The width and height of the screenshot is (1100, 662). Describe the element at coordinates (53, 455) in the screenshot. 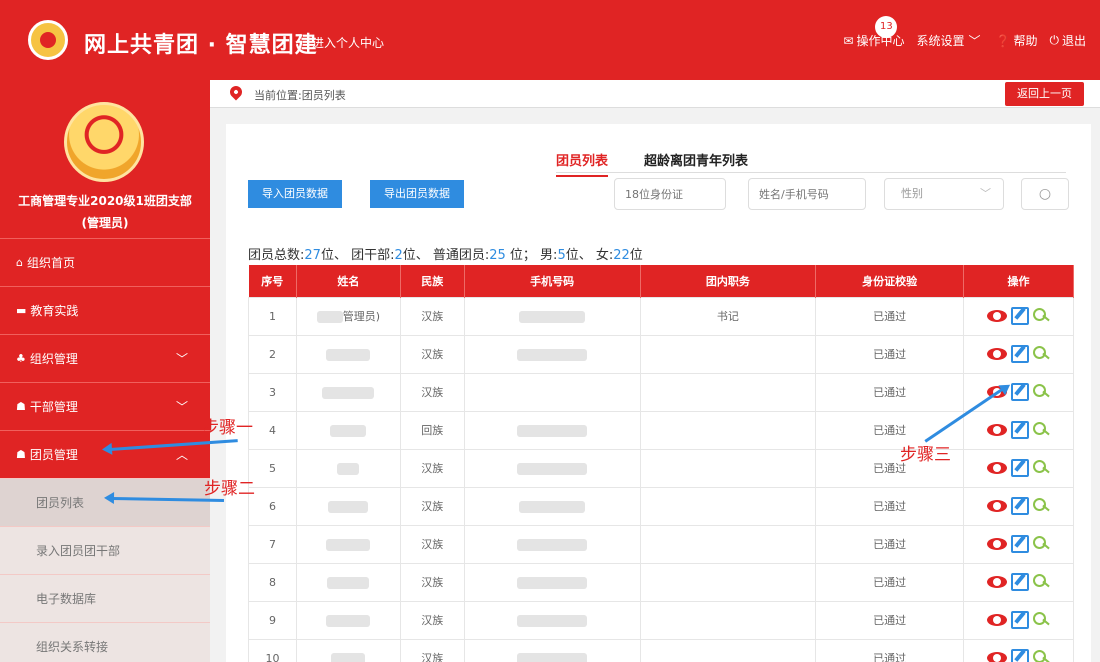

I see `sidebar-item-label: 团员管理` at that location.